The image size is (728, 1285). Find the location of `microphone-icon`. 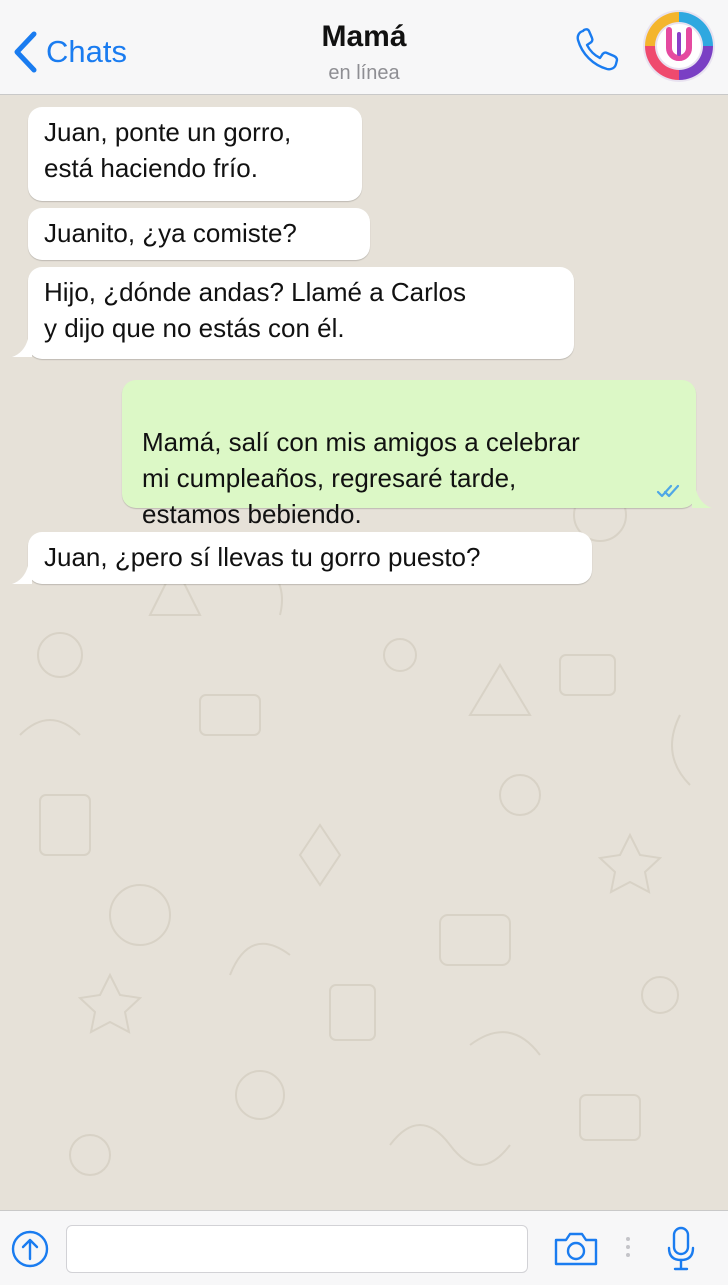

microphone-icon is located at coordinates (681, 1249).